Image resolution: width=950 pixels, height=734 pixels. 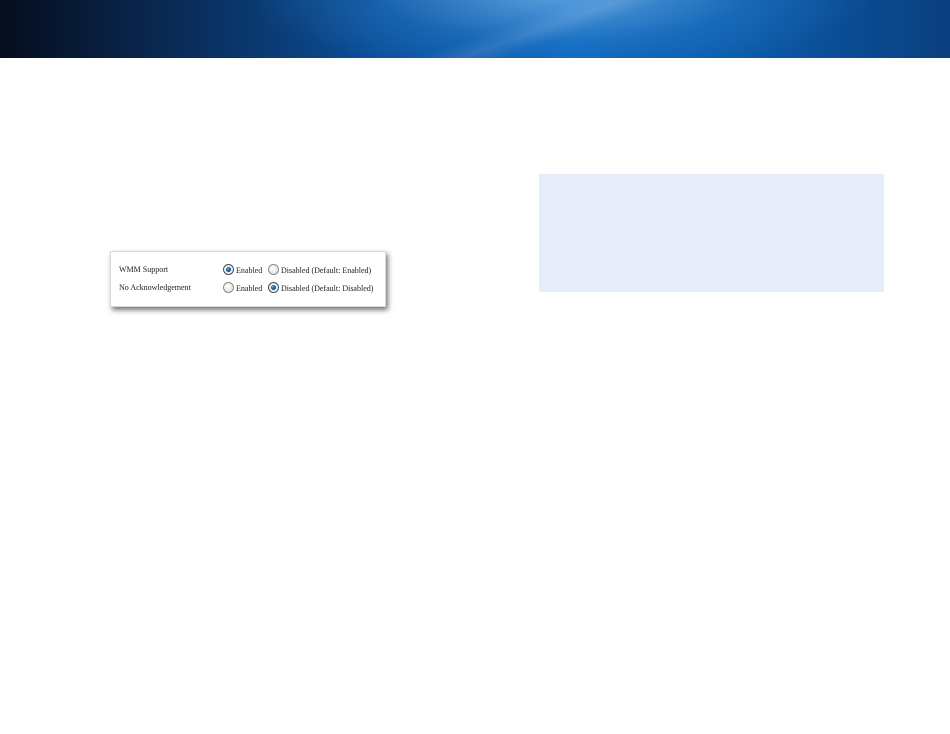 I want to click on wmm-support-disabled-radio, so click(x=273, y=269).